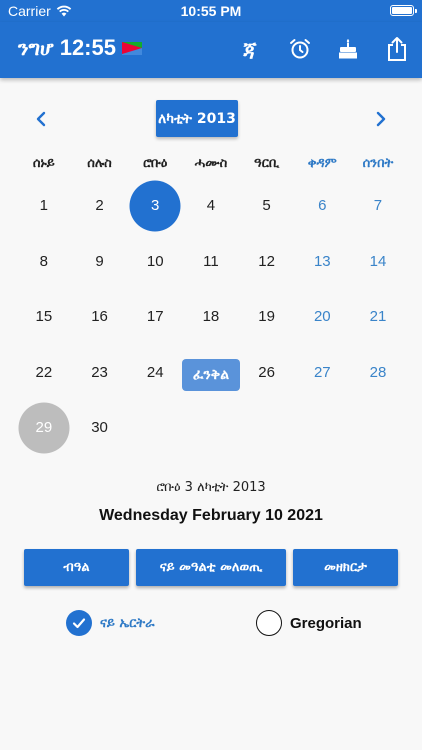 The width and height of the screenshot is (422, 750). What do you see at coordinates (127, 623) in the screenshot?
I see `eritrean-radio-label: ናይ ኤርትራ` at bounding box center [127, 623].